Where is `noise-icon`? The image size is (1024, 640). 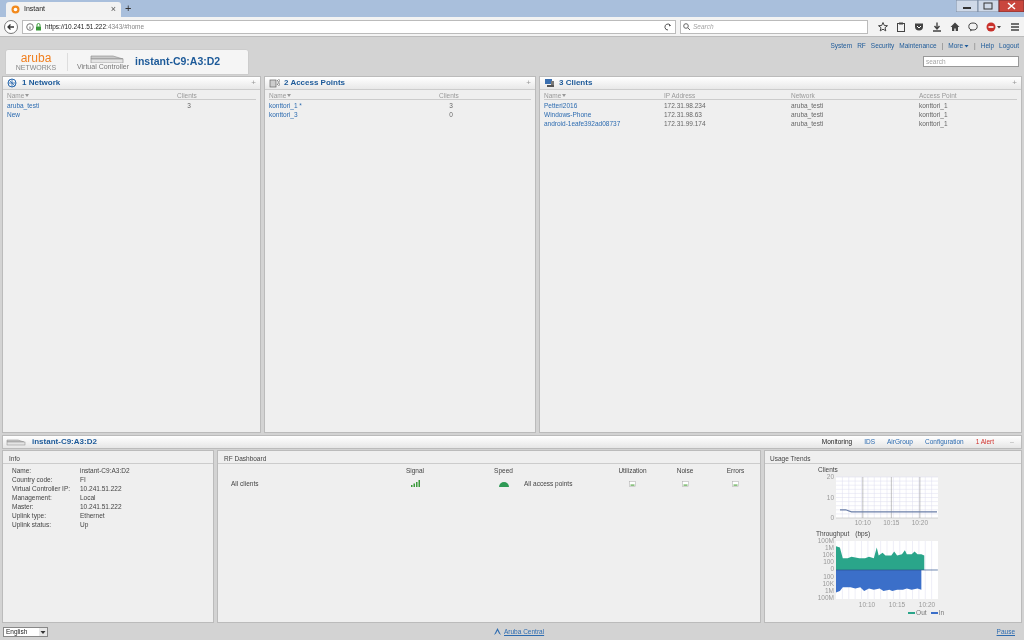 noise-icon is located at coordinates (685, 483).